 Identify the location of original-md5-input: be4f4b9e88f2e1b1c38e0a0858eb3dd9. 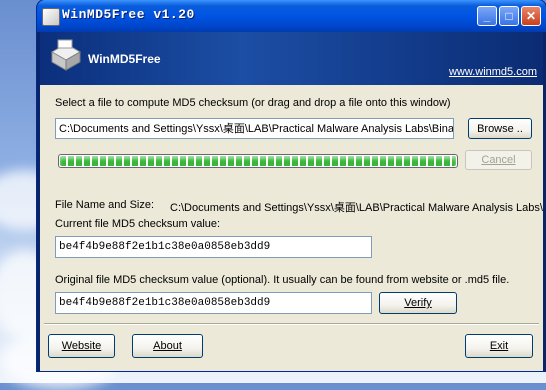
(213, 303).